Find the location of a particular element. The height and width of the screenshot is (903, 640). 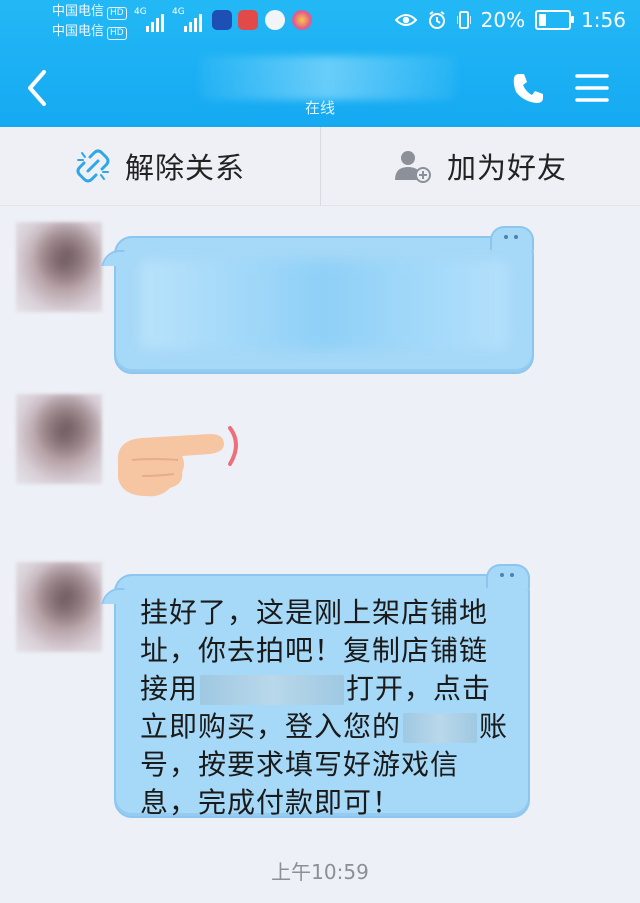

app-notification-icon is located at coordinates (222, 20).